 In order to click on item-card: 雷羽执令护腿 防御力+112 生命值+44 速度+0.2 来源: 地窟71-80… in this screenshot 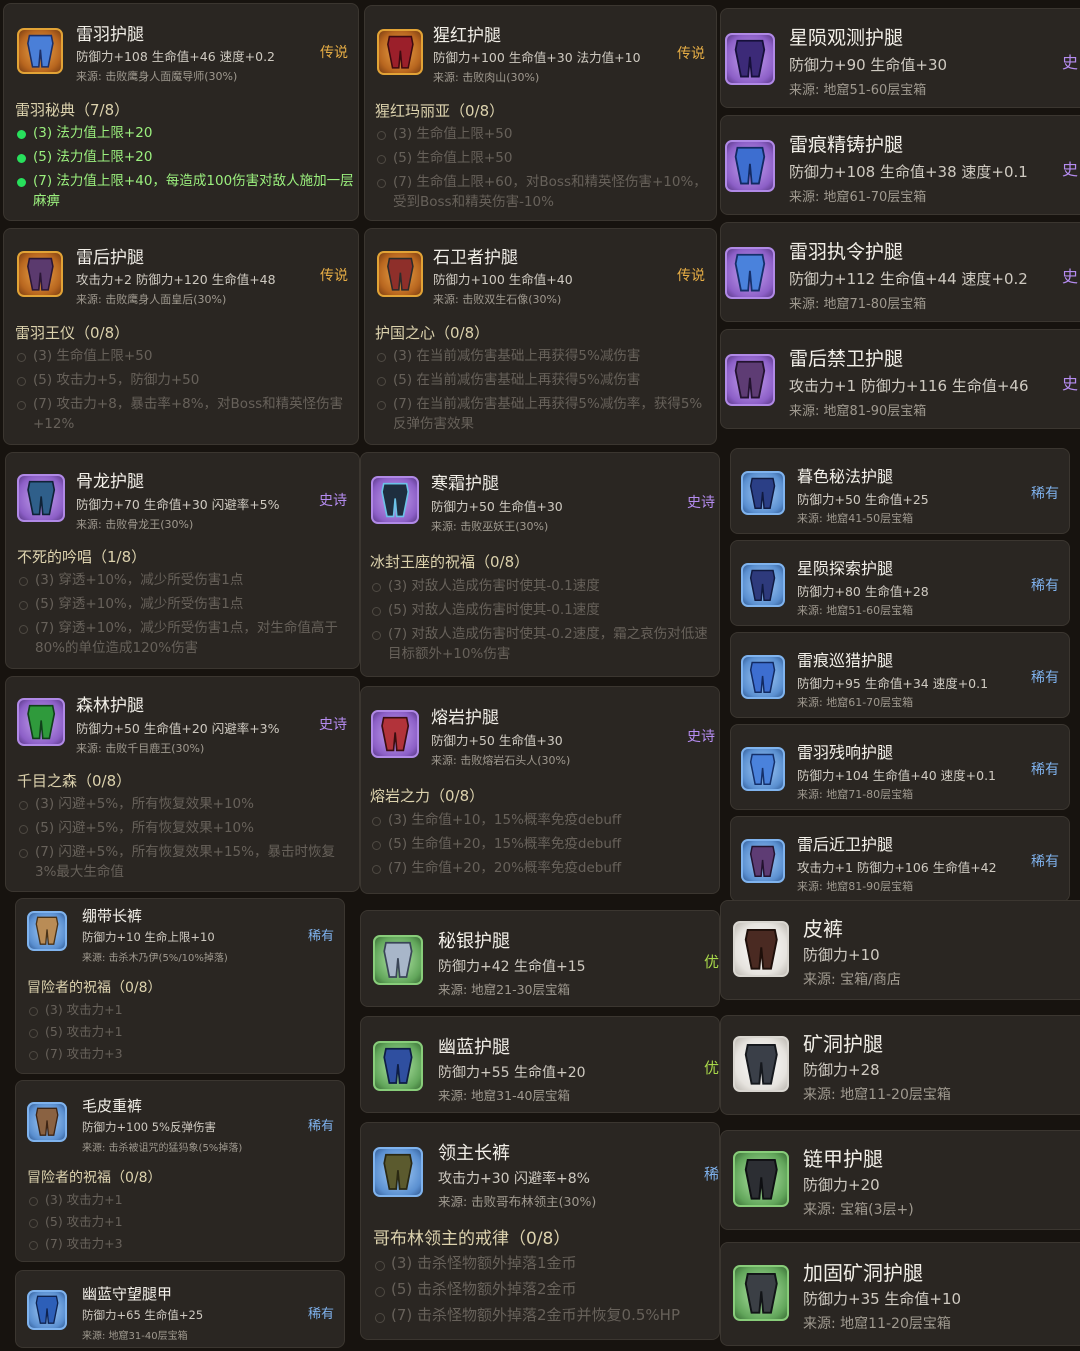, I will do `click(900, 272)`.